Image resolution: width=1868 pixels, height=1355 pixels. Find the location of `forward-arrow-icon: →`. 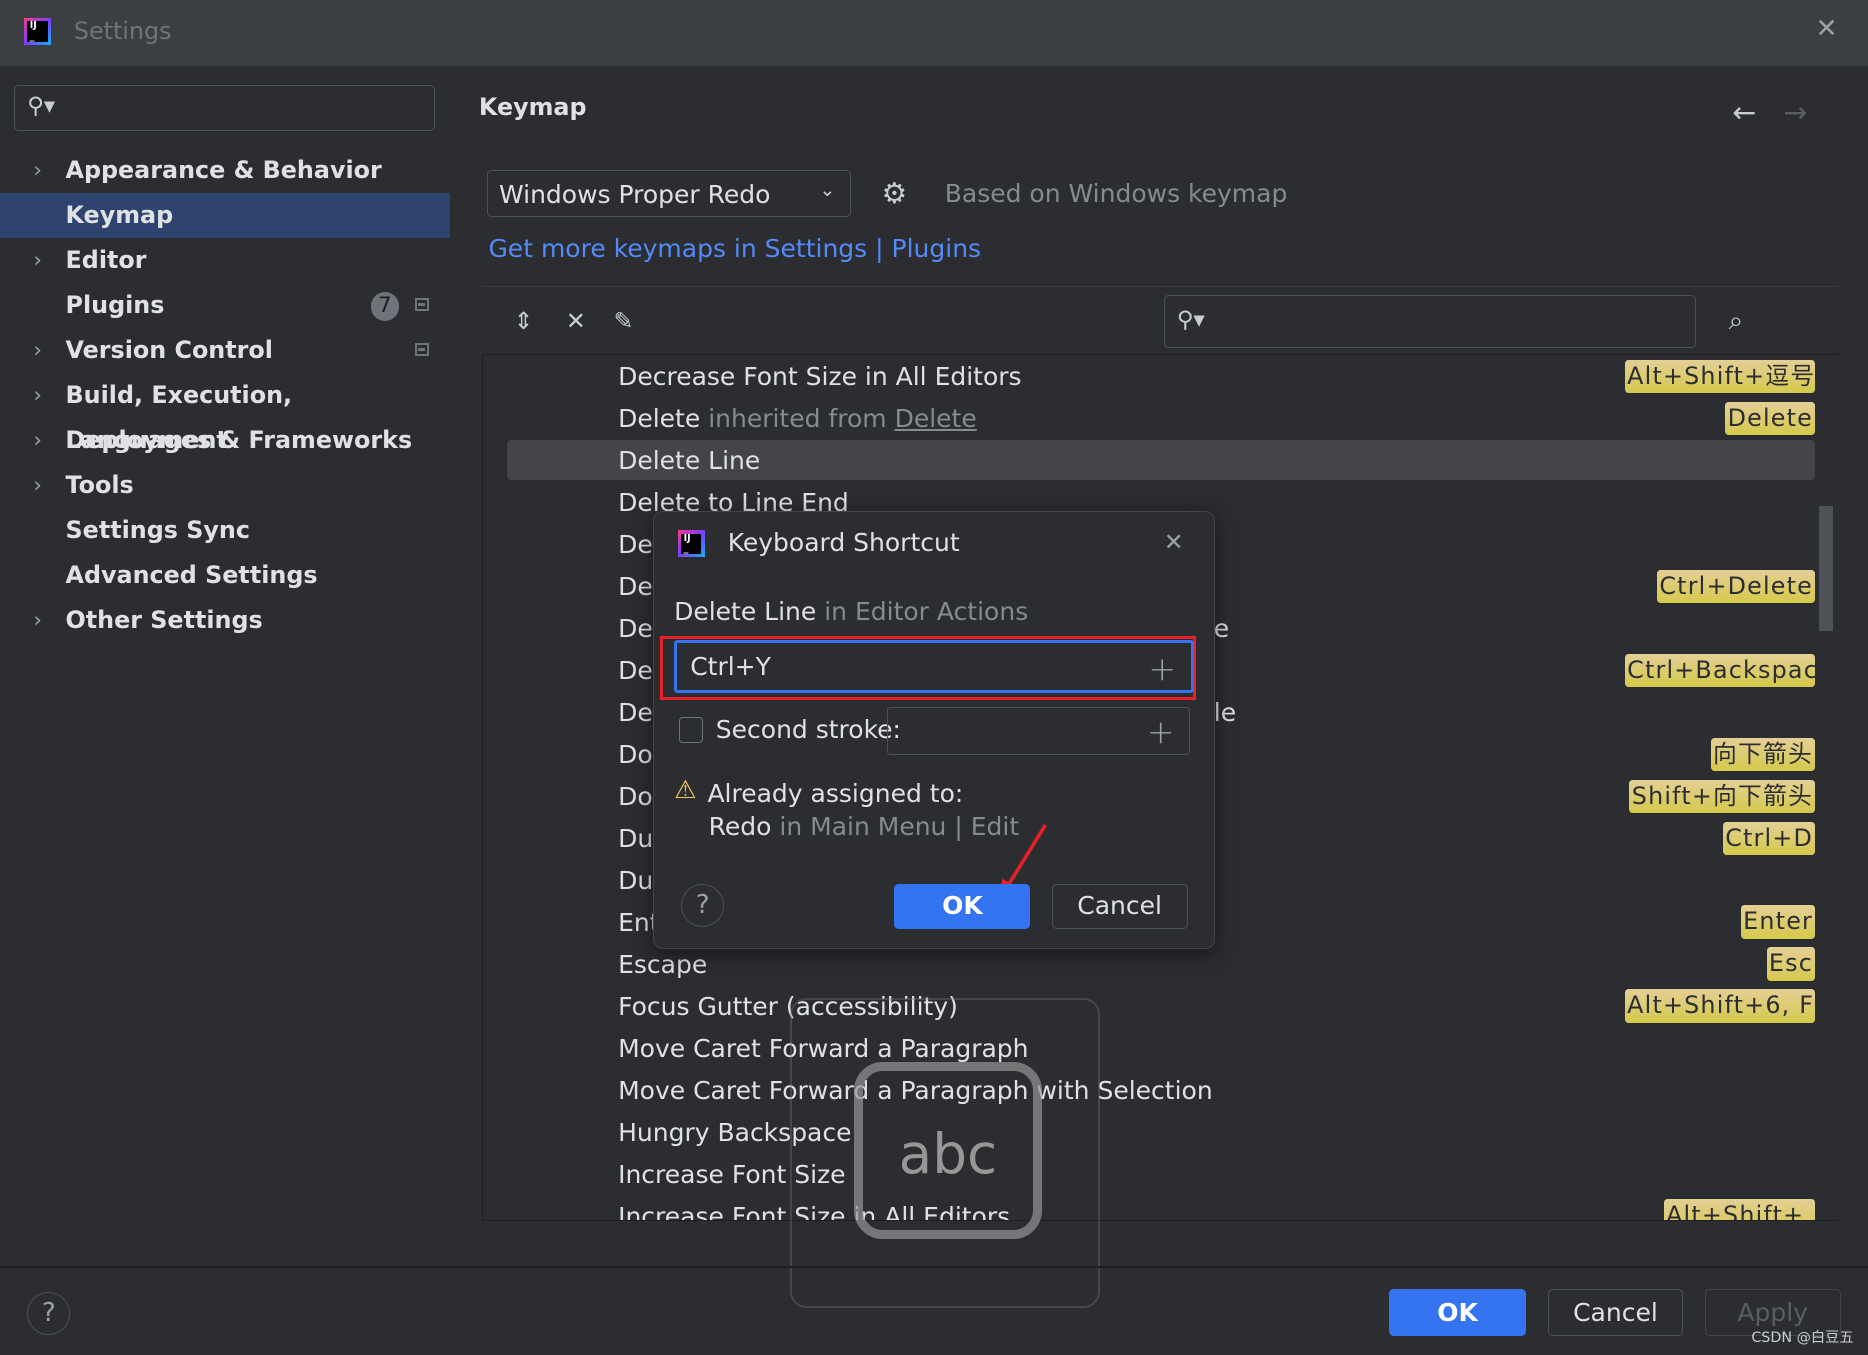

forward-arrow-icon: → is located at coordinates (1795, 112).